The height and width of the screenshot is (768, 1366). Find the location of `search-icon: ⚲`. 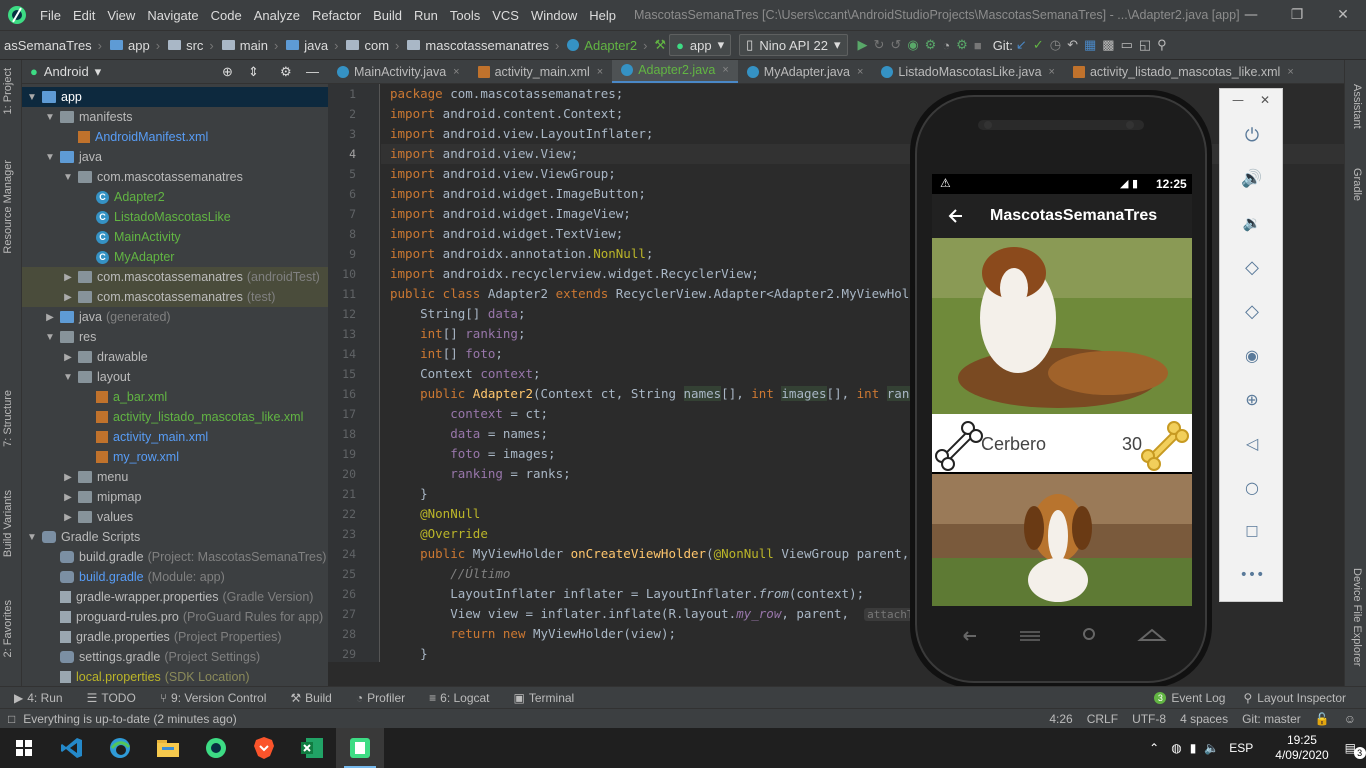

search-icon: ⚲ is located at coordinates (1162, 45).